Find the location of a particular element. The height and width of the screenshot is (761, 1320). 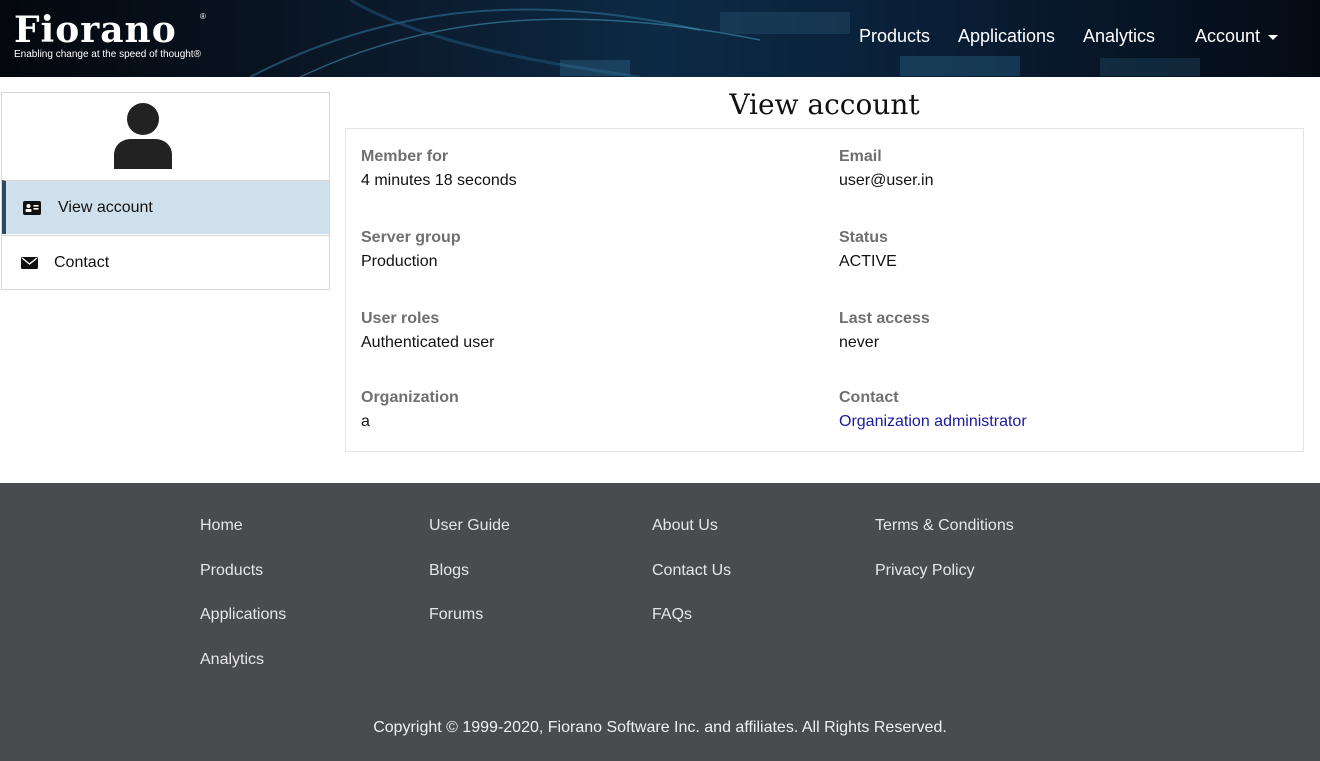

field-value: a is located at coordinates (365, 421).